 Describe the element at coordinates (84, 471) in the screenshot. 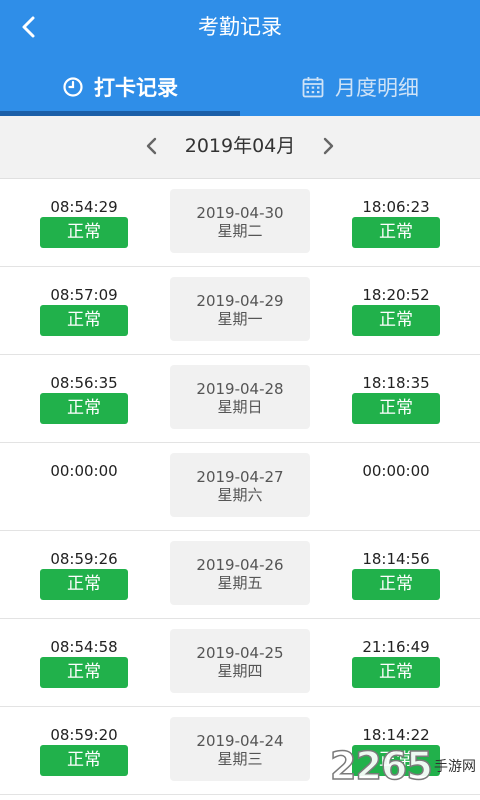

I see `check-in-time: 00:00:00` at that location.